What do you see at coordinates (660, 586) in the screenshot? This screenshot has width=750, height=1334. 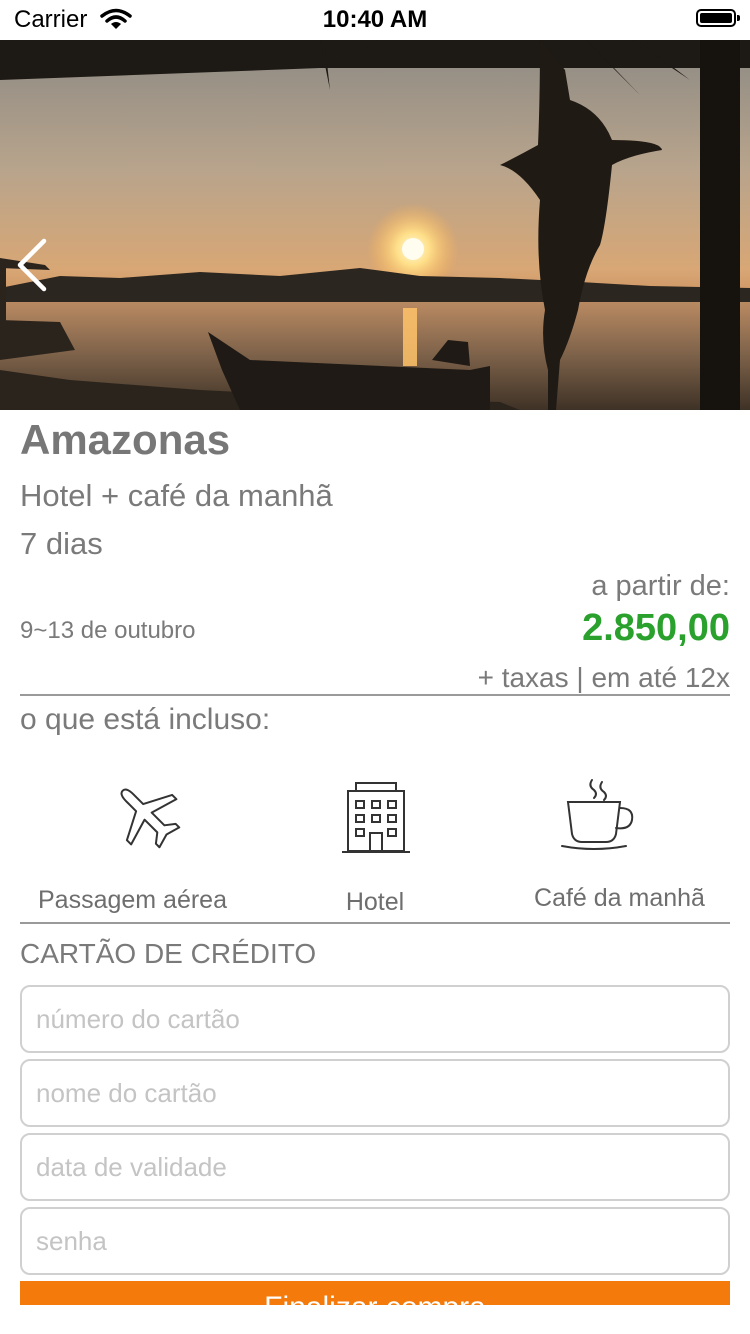 I see `price-prefix: a partir de:` at bounding box center [660, 586].